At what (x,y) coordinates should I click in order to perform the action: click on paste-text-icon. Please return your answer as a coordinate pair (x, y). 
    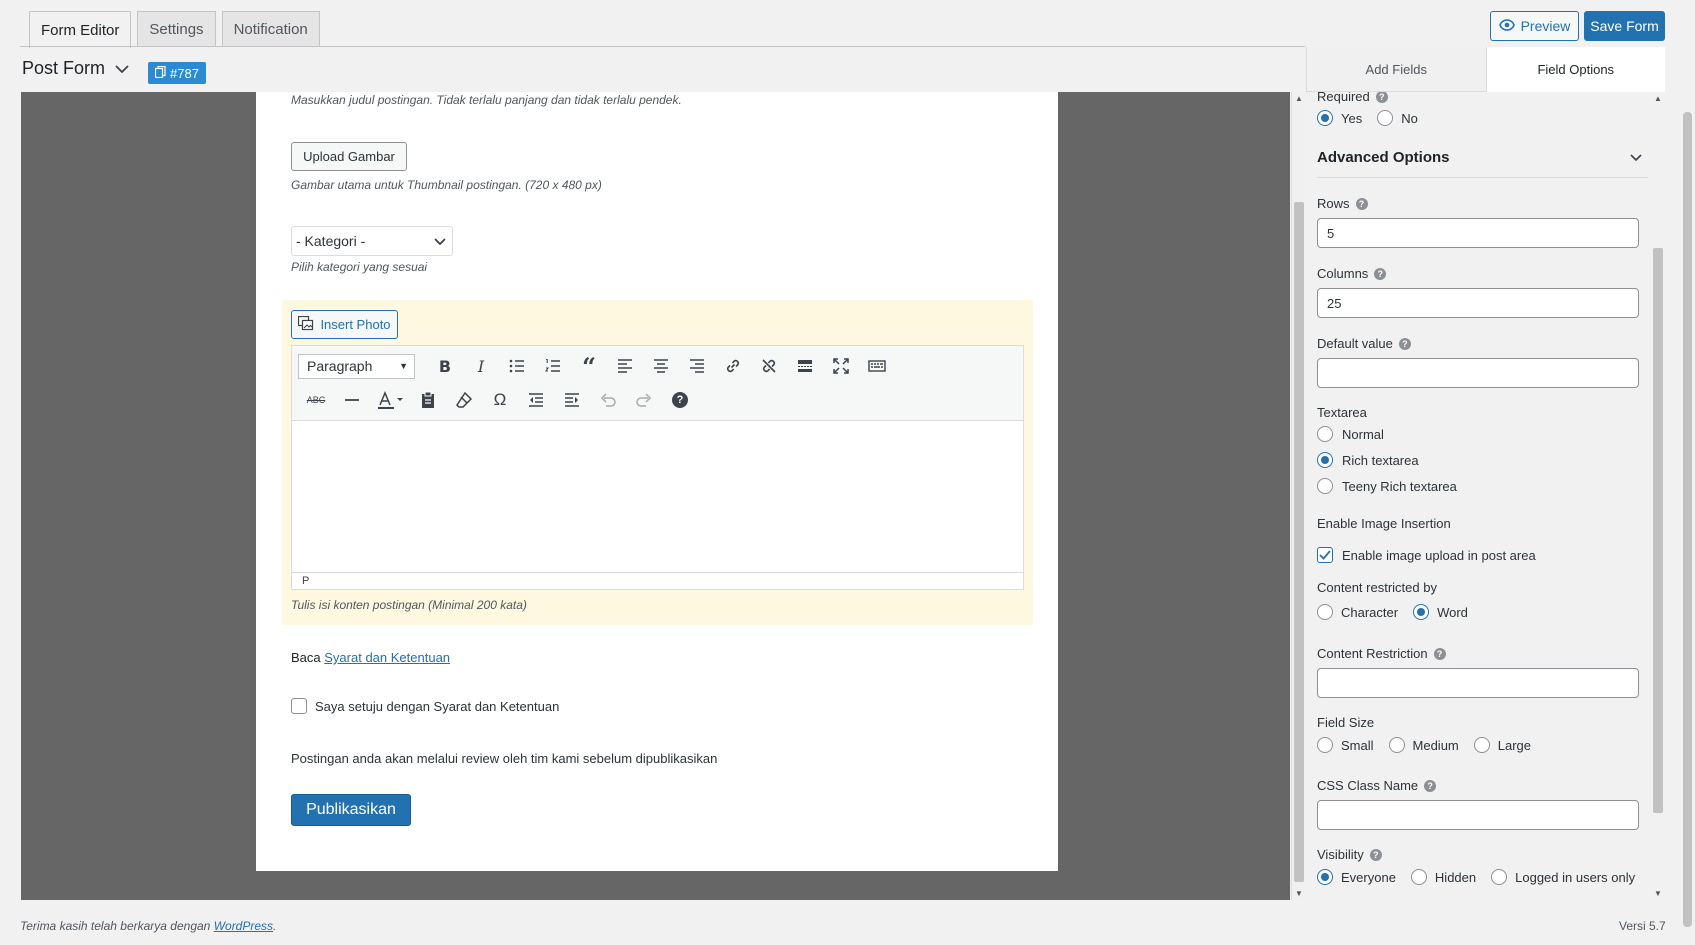
    Looking at the image, I should click on (428, 400).